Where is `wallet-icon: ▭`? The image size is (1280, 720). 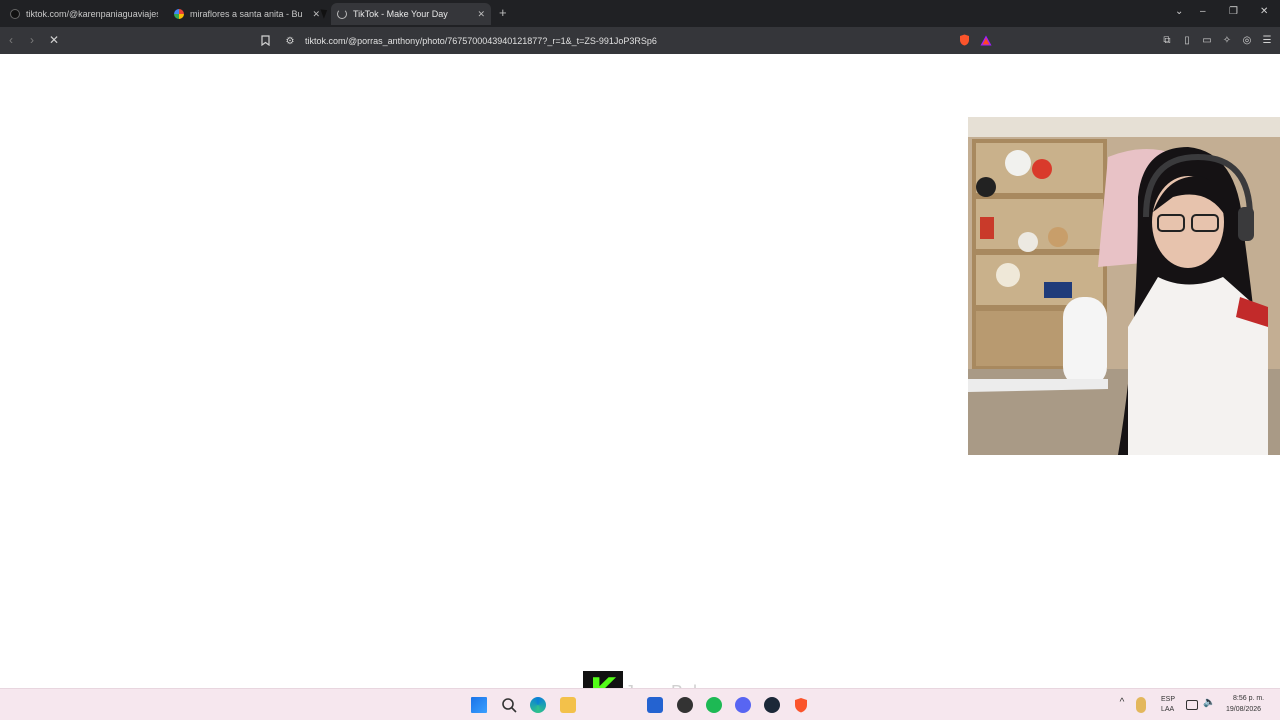
wallet-icon: ▭ is located at coordinates (1207, 40).